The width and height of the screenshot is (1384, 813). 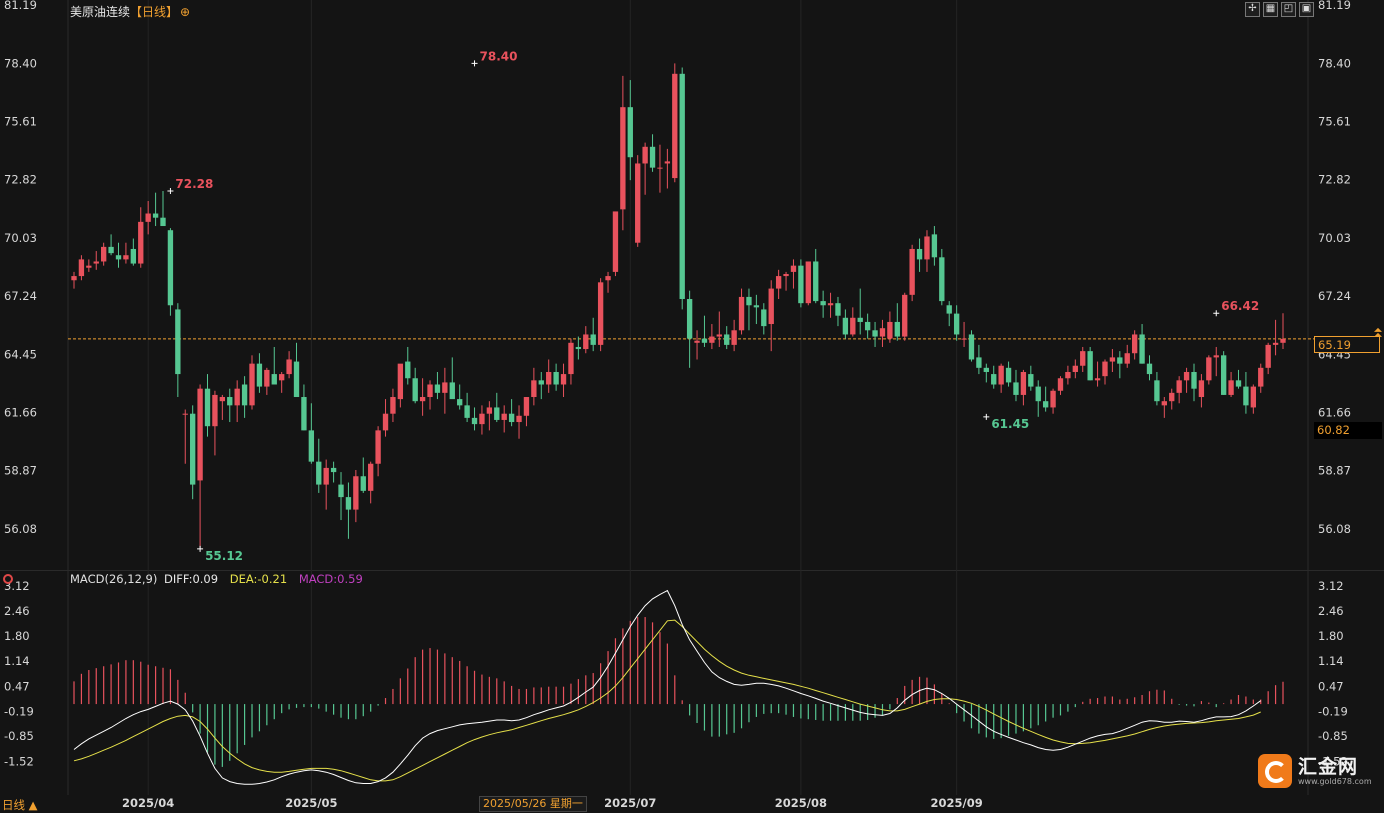 What do you see at coordinates (1252, 9) in the screenshot?
I see `crosshair-icon: ✢` at bounding box center [1252, 9].